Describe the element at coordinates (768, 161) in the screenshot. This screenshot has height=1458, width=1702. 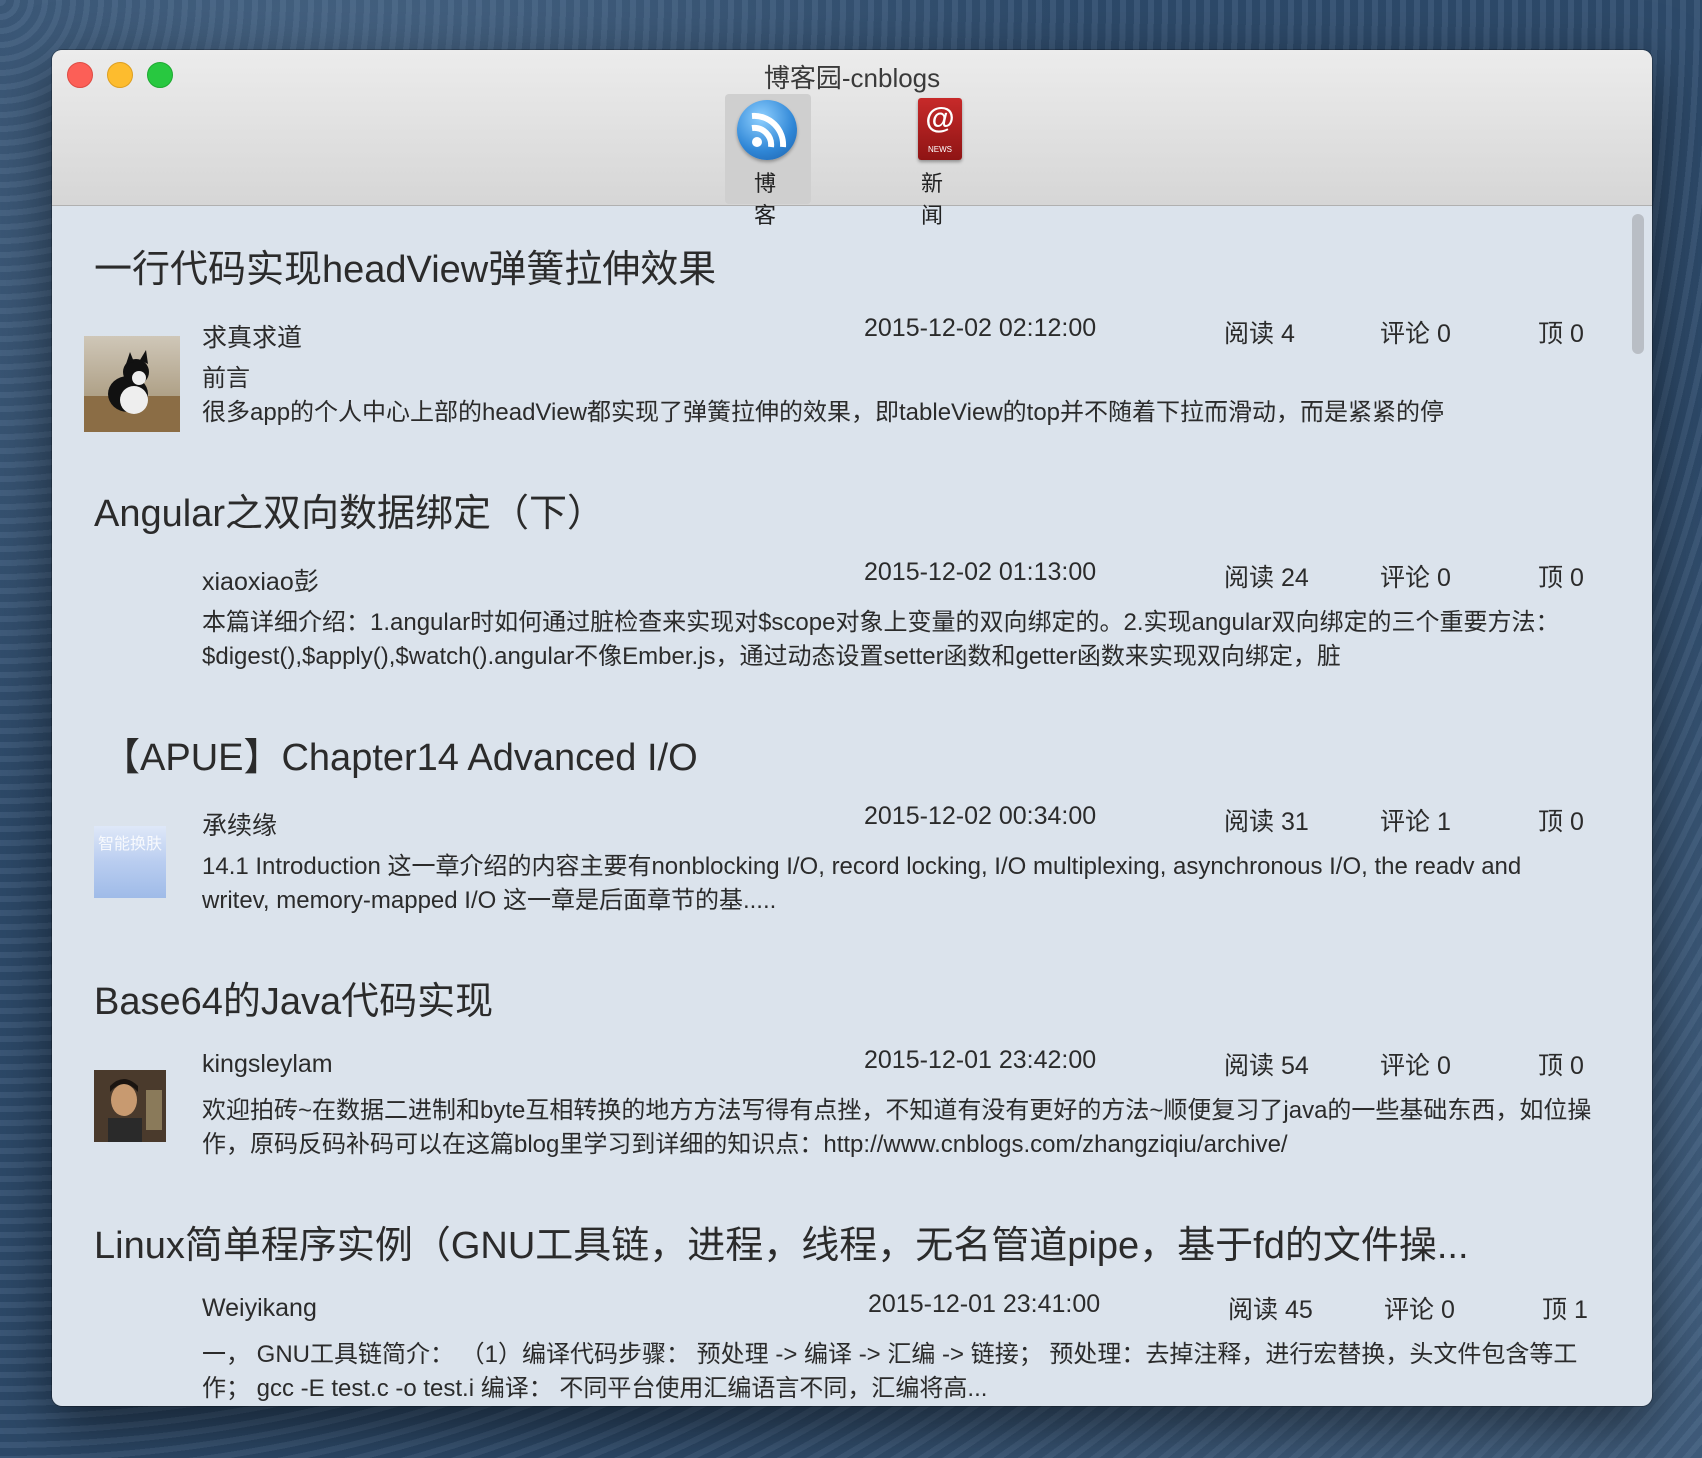
I see `toolbar-blog-button: 博客` at that location.